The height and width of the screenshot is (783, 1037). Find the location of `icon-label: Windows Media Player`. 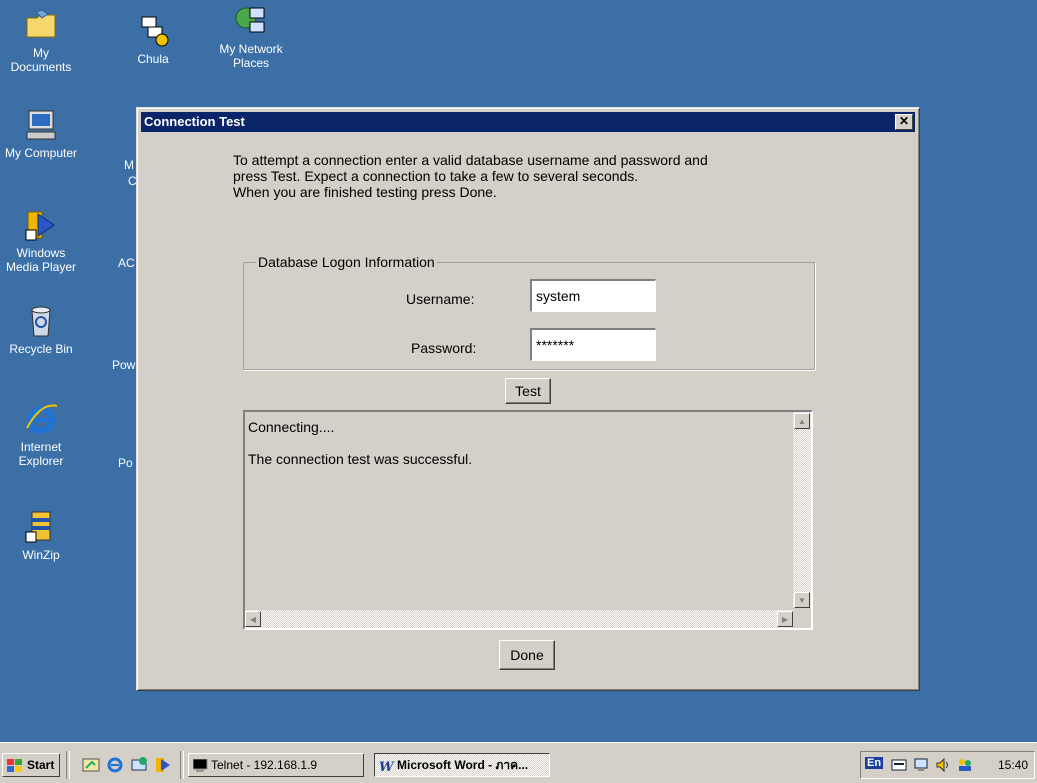

icon-label: Windows Media Player is located at coordinates (41, 260).